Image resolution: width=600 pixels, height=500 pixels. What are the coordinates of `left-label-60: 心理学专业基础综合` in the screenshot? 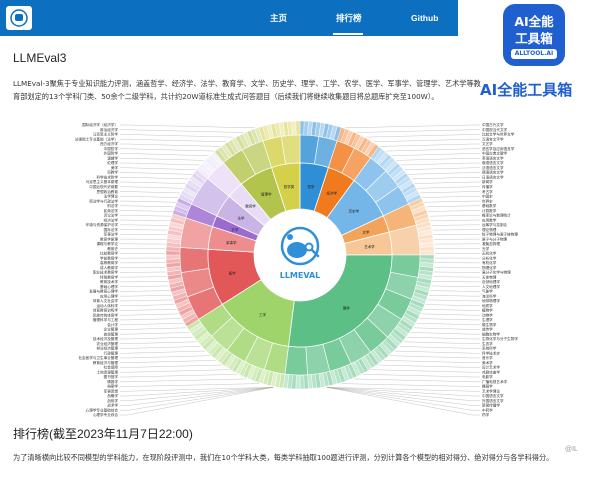 It's located at (102, 409).